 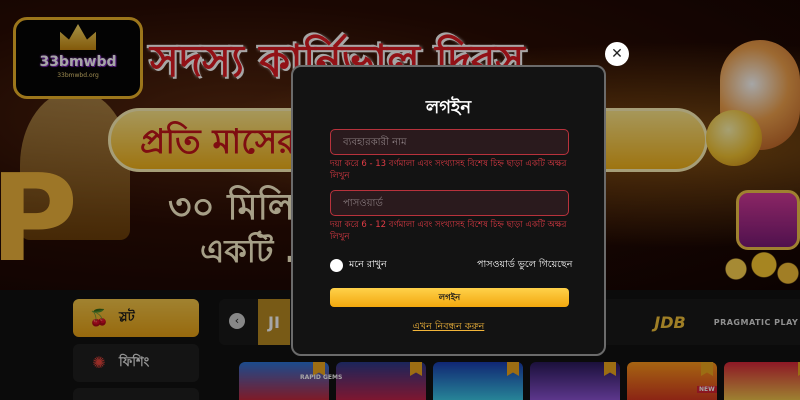 I want to click on remember-me-label: মনে রাখুন, so click(x=368, y=264).